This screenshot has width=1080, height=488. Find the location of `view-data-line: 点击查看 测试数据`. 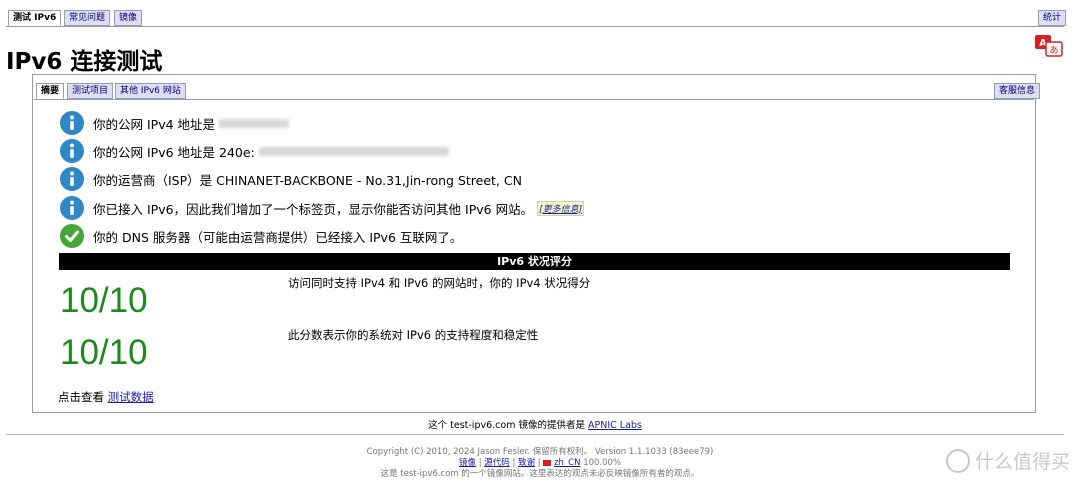

view-data-line: 点击查看 测试数据 is located at coordinates (106, 397).